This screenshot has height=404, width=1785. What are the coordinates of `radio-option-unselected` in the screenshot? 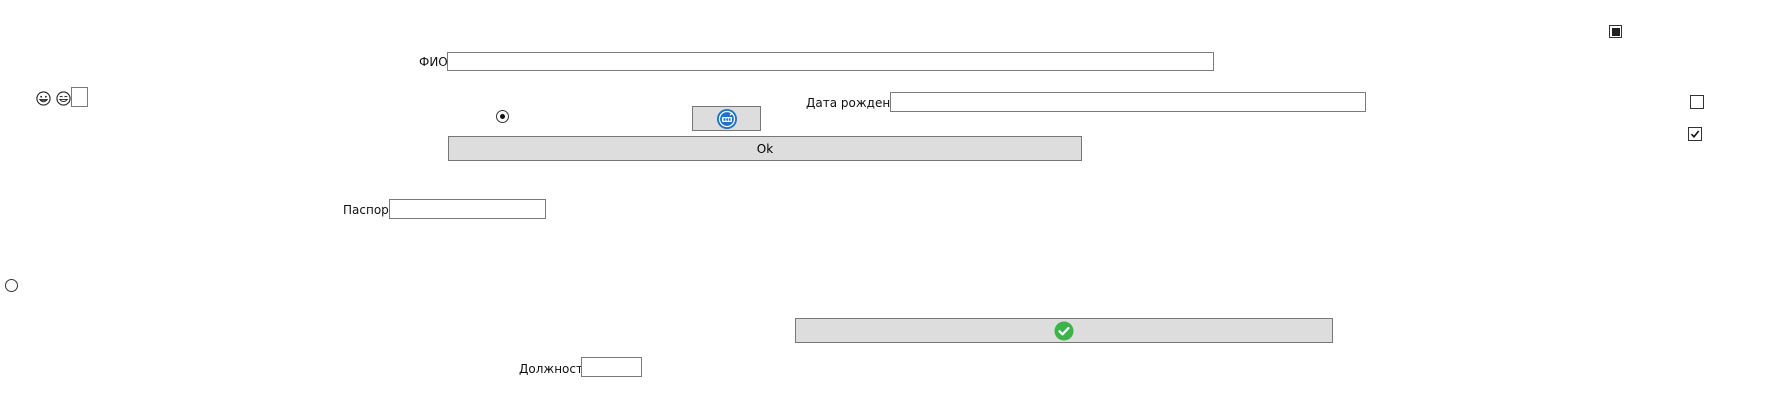 It's located at (11, 285).